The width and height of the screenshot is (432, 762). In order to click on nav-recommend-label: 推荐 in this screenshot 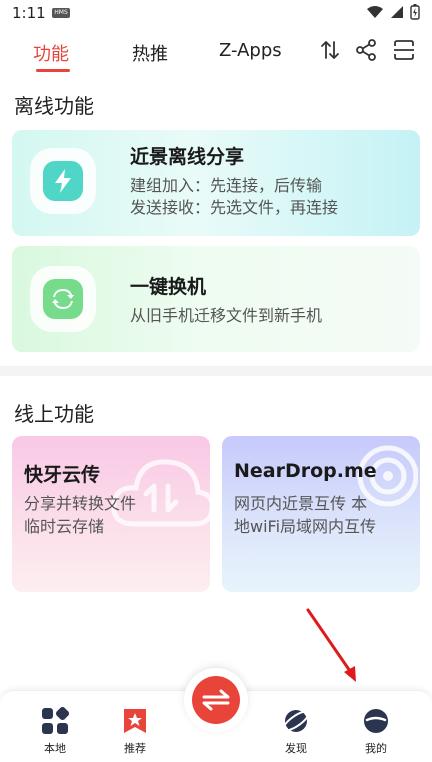, I will do `click(135, 748)`.